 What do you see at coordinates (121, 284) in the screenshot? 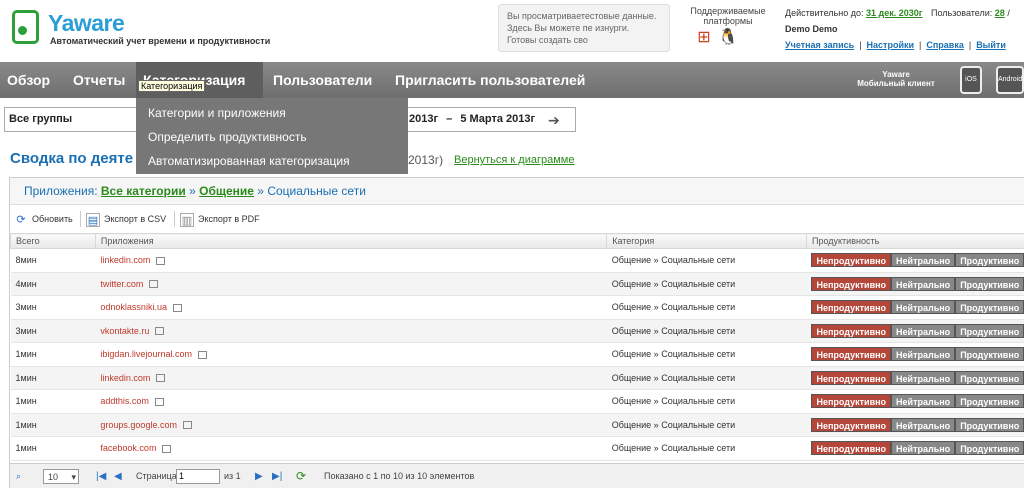
I see `app-link: twitter.com` at bounding box center [121, 284].